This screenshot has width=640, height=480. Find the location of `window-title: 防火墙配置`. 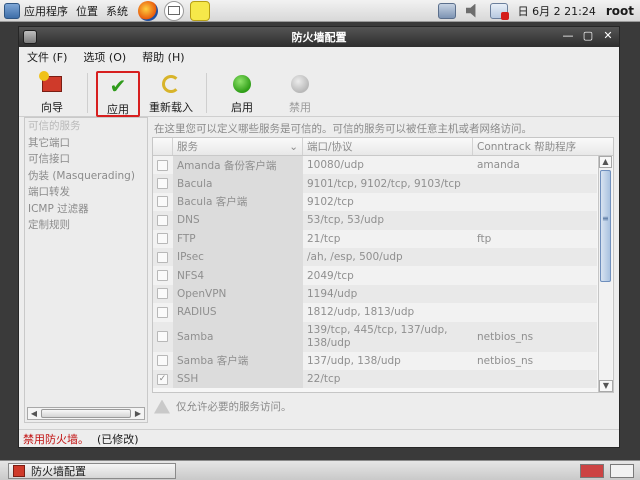

window-title: 防火墙配置 is located at coordinates (319, 37).